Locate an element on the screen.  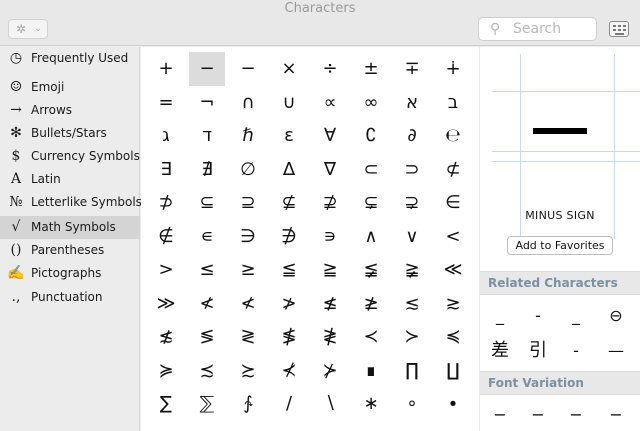
character-cell: ∔ is located at coordinates (453, 69).